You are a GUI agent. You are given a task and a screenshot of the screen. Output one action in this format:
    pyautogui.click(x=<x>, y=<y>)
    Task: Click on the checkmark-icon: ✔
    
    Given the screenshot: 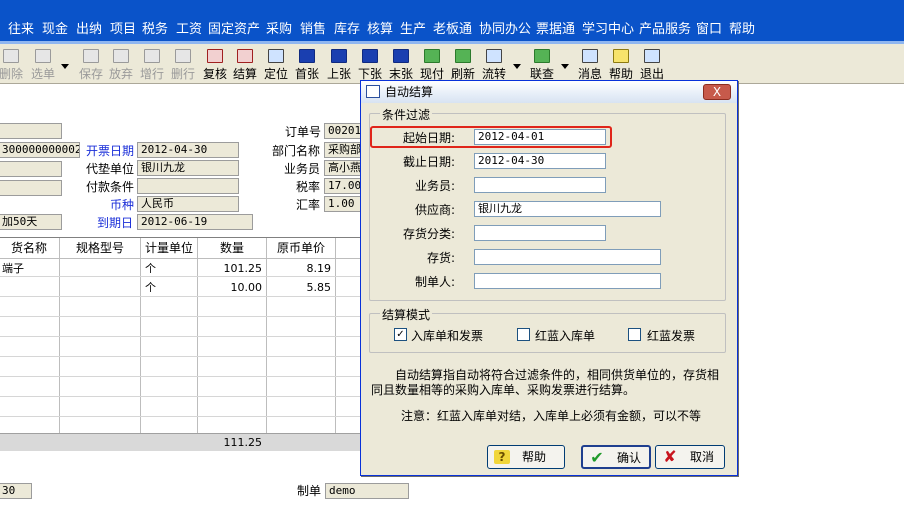 What is the action you would take?
    pyautogui.click(x=597, y=457)
    